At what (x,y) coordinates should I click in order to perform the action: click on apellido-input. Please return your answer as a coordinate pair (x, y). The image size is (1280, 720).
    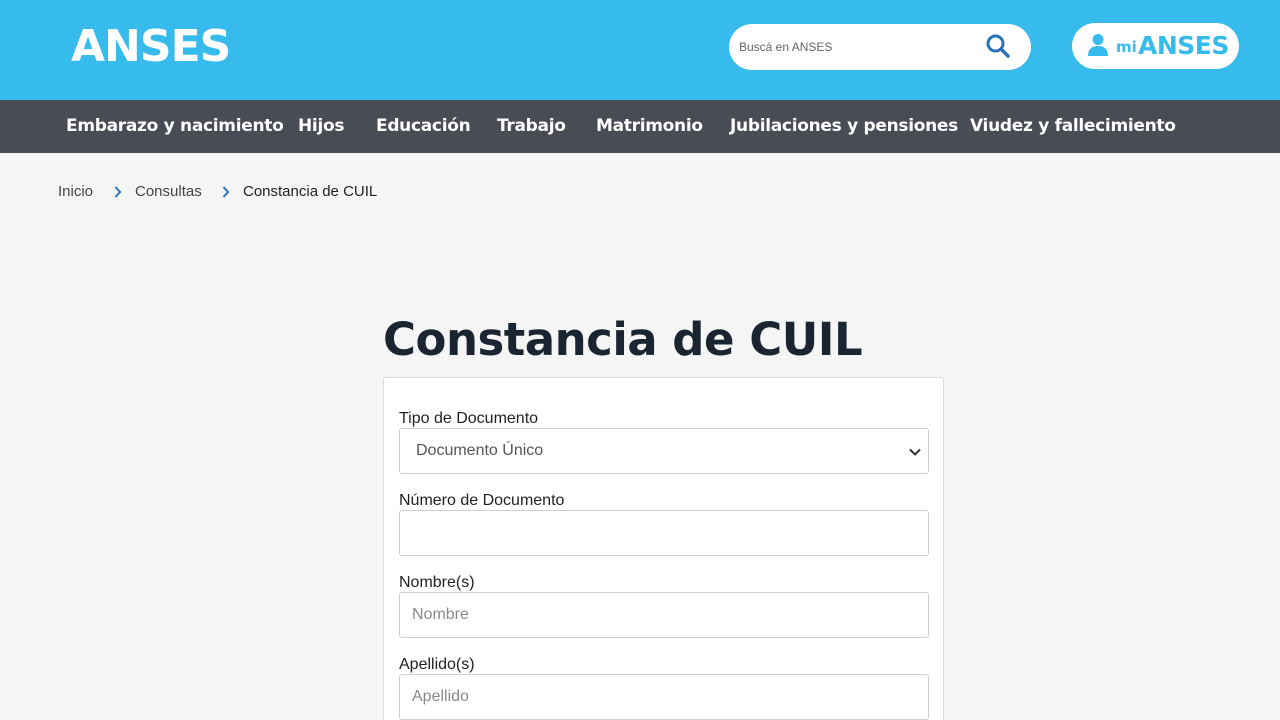
    Looking at the image, I should click on (664, 697).